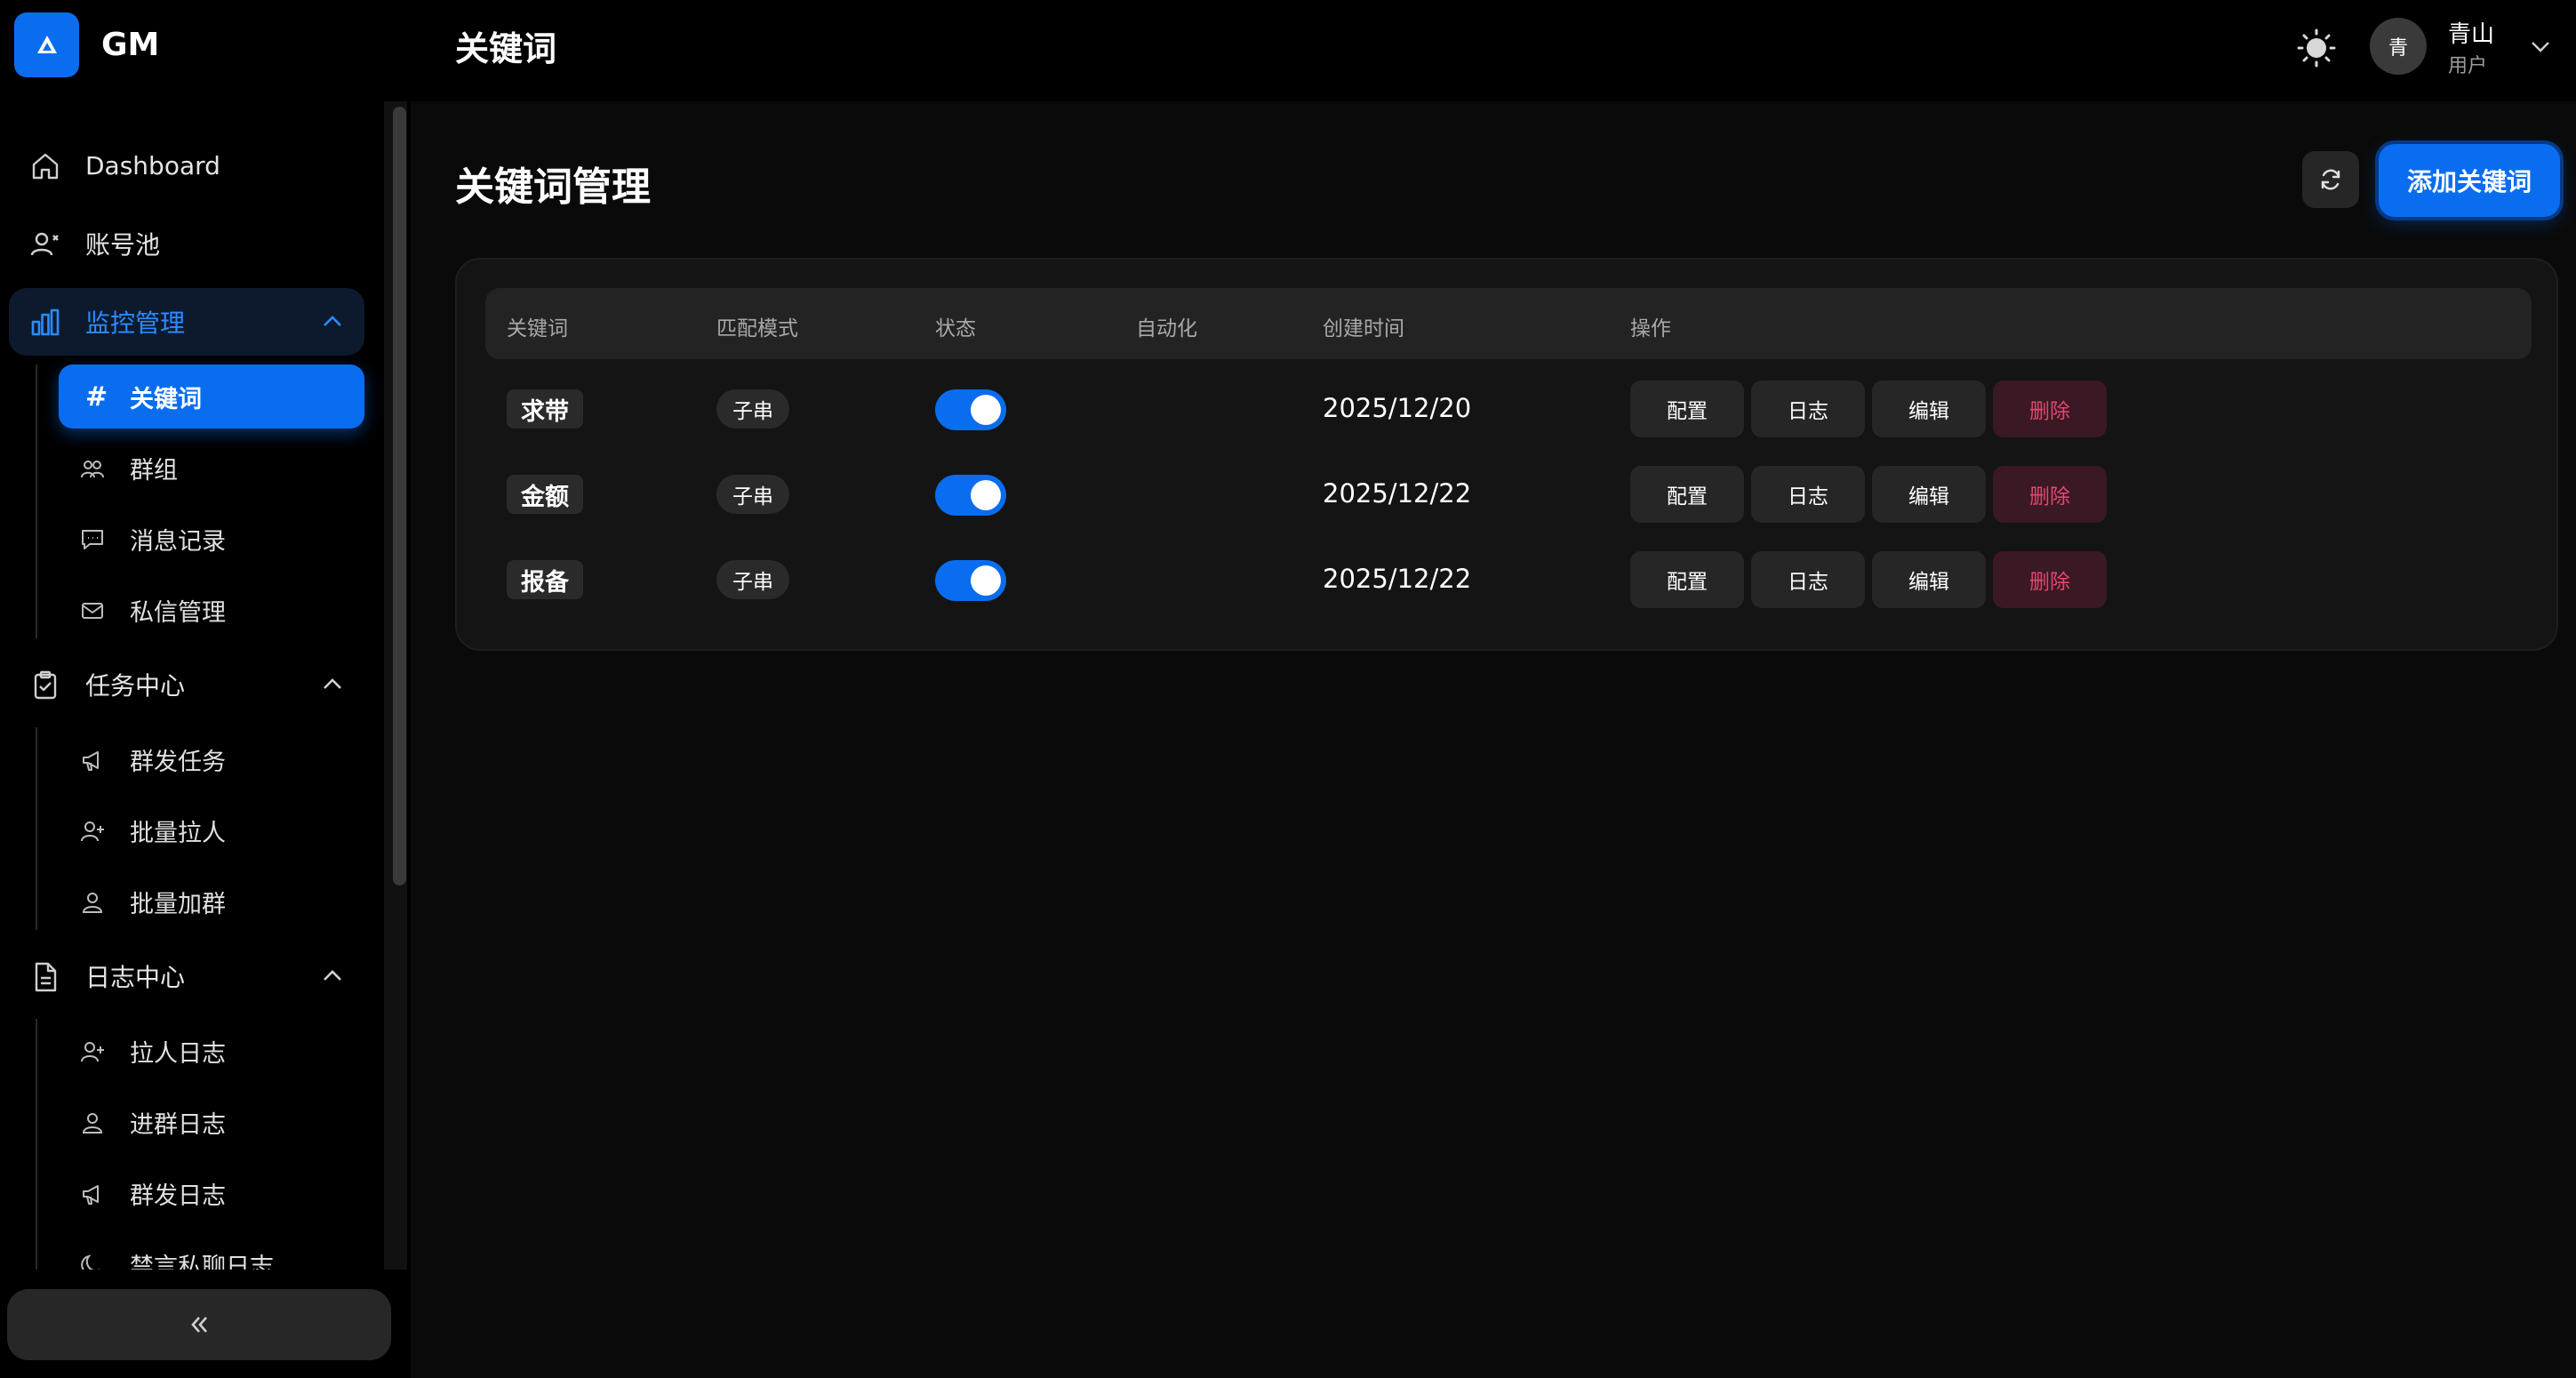 The image size is (2576, 1378). I want to click on sidebar-item-label: 批量加群, so click(178, 904).